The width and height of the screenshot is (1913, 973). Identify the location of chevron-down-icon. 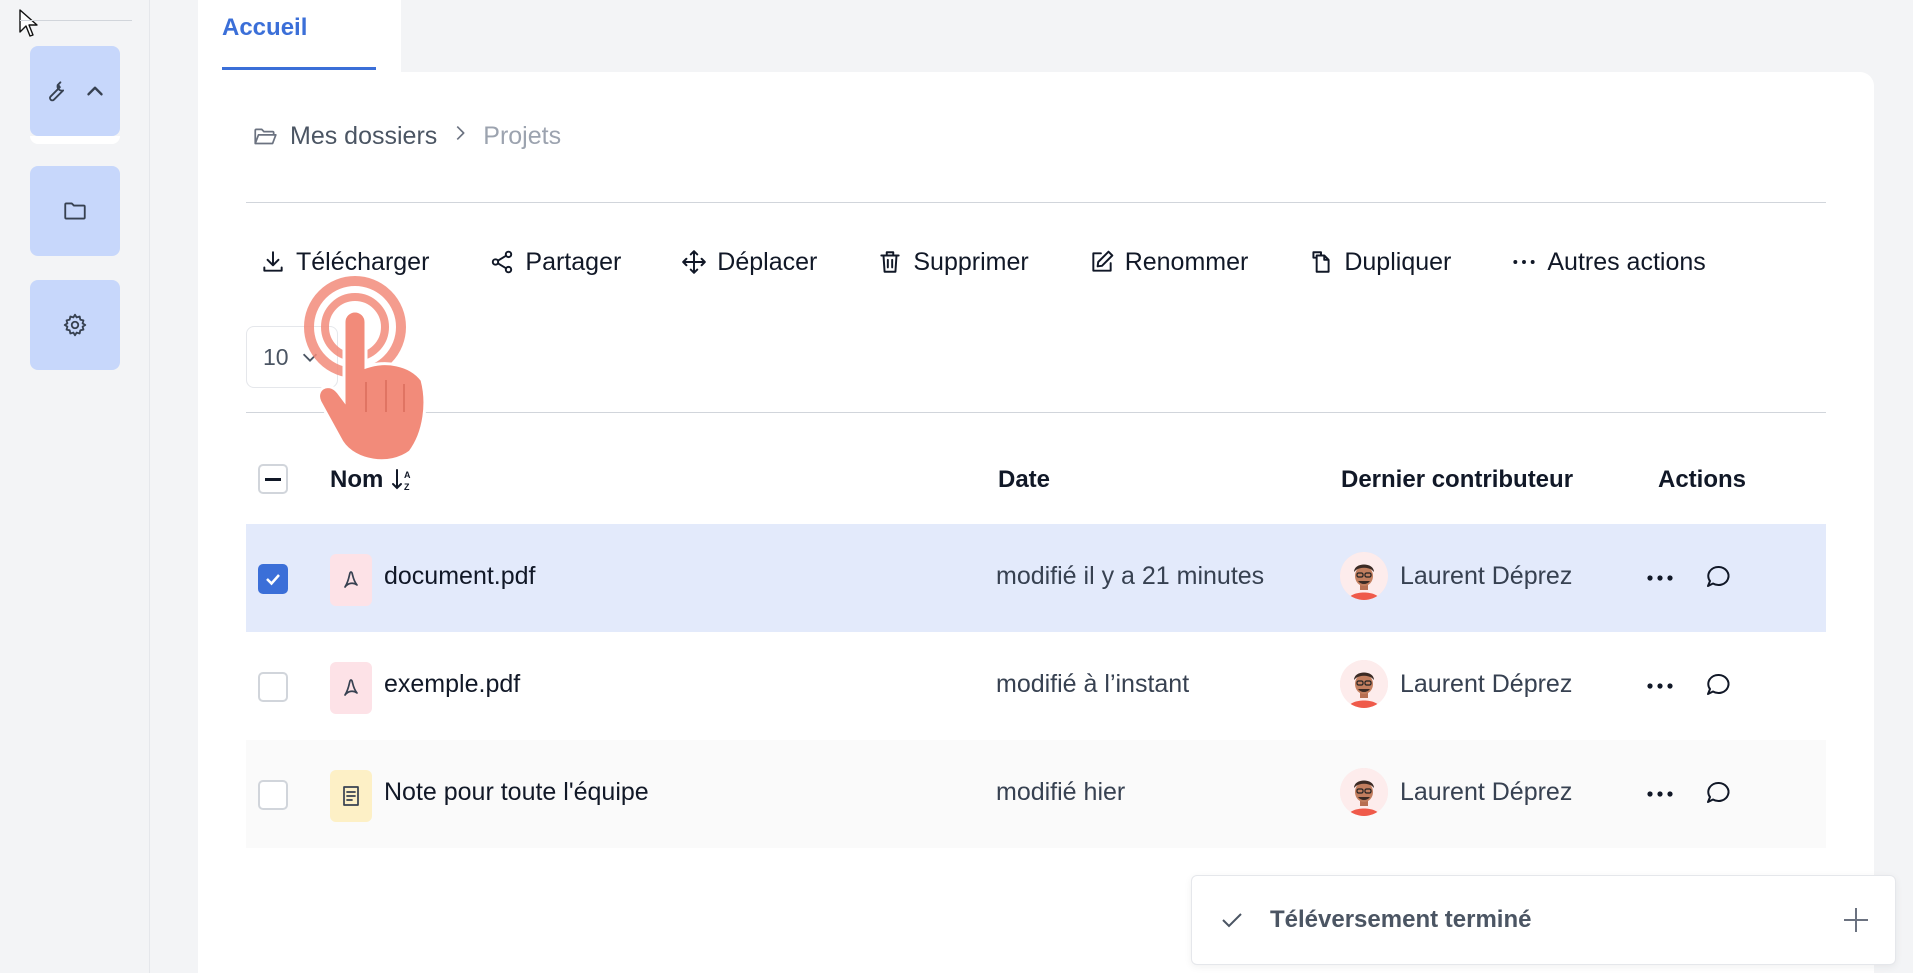
(309, 357).